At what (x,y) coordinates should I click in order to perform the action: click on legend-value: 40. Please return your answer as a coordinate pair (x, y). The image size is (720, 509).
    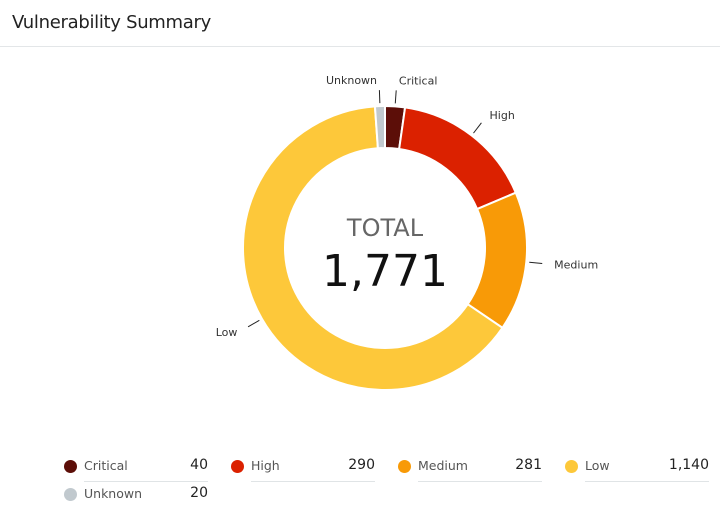
    Looking at the image, I should click on (199, 465).